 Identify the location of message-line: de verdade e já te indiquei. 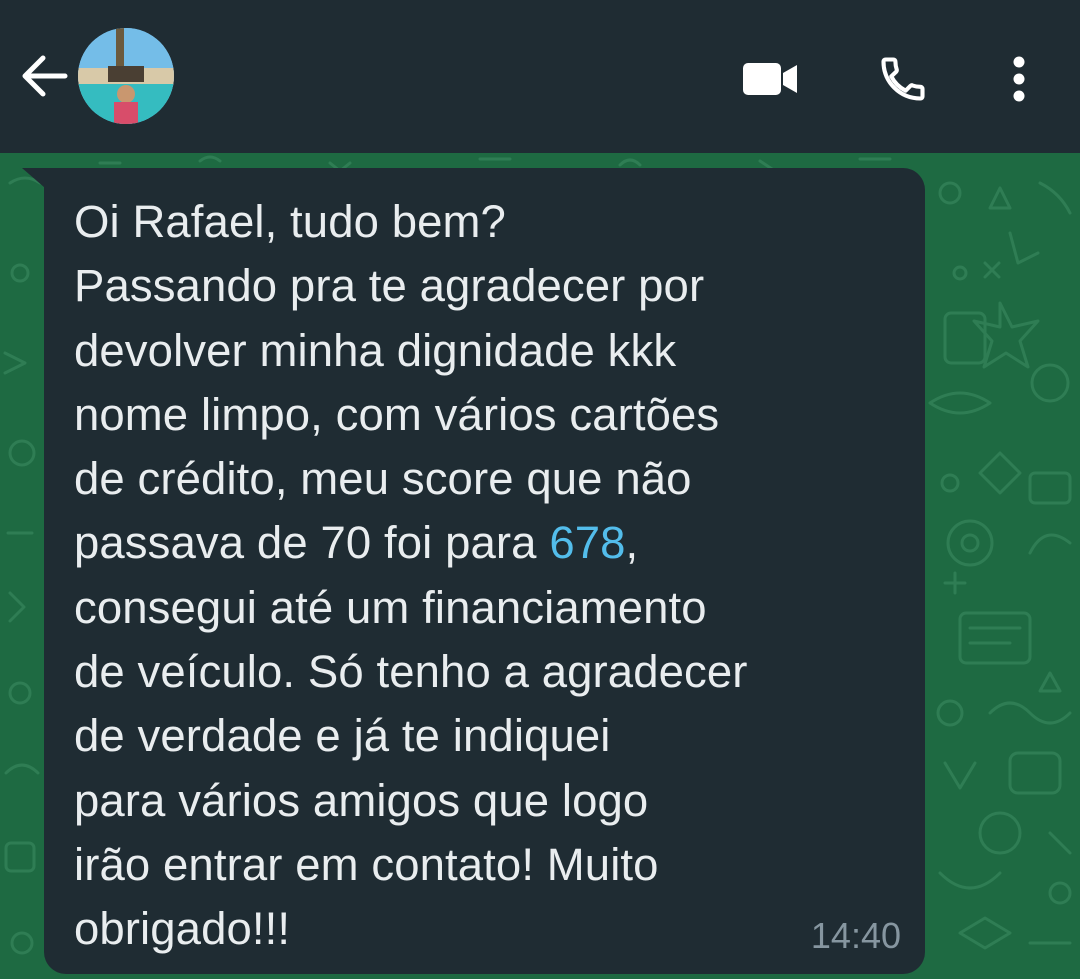
(342, 736).